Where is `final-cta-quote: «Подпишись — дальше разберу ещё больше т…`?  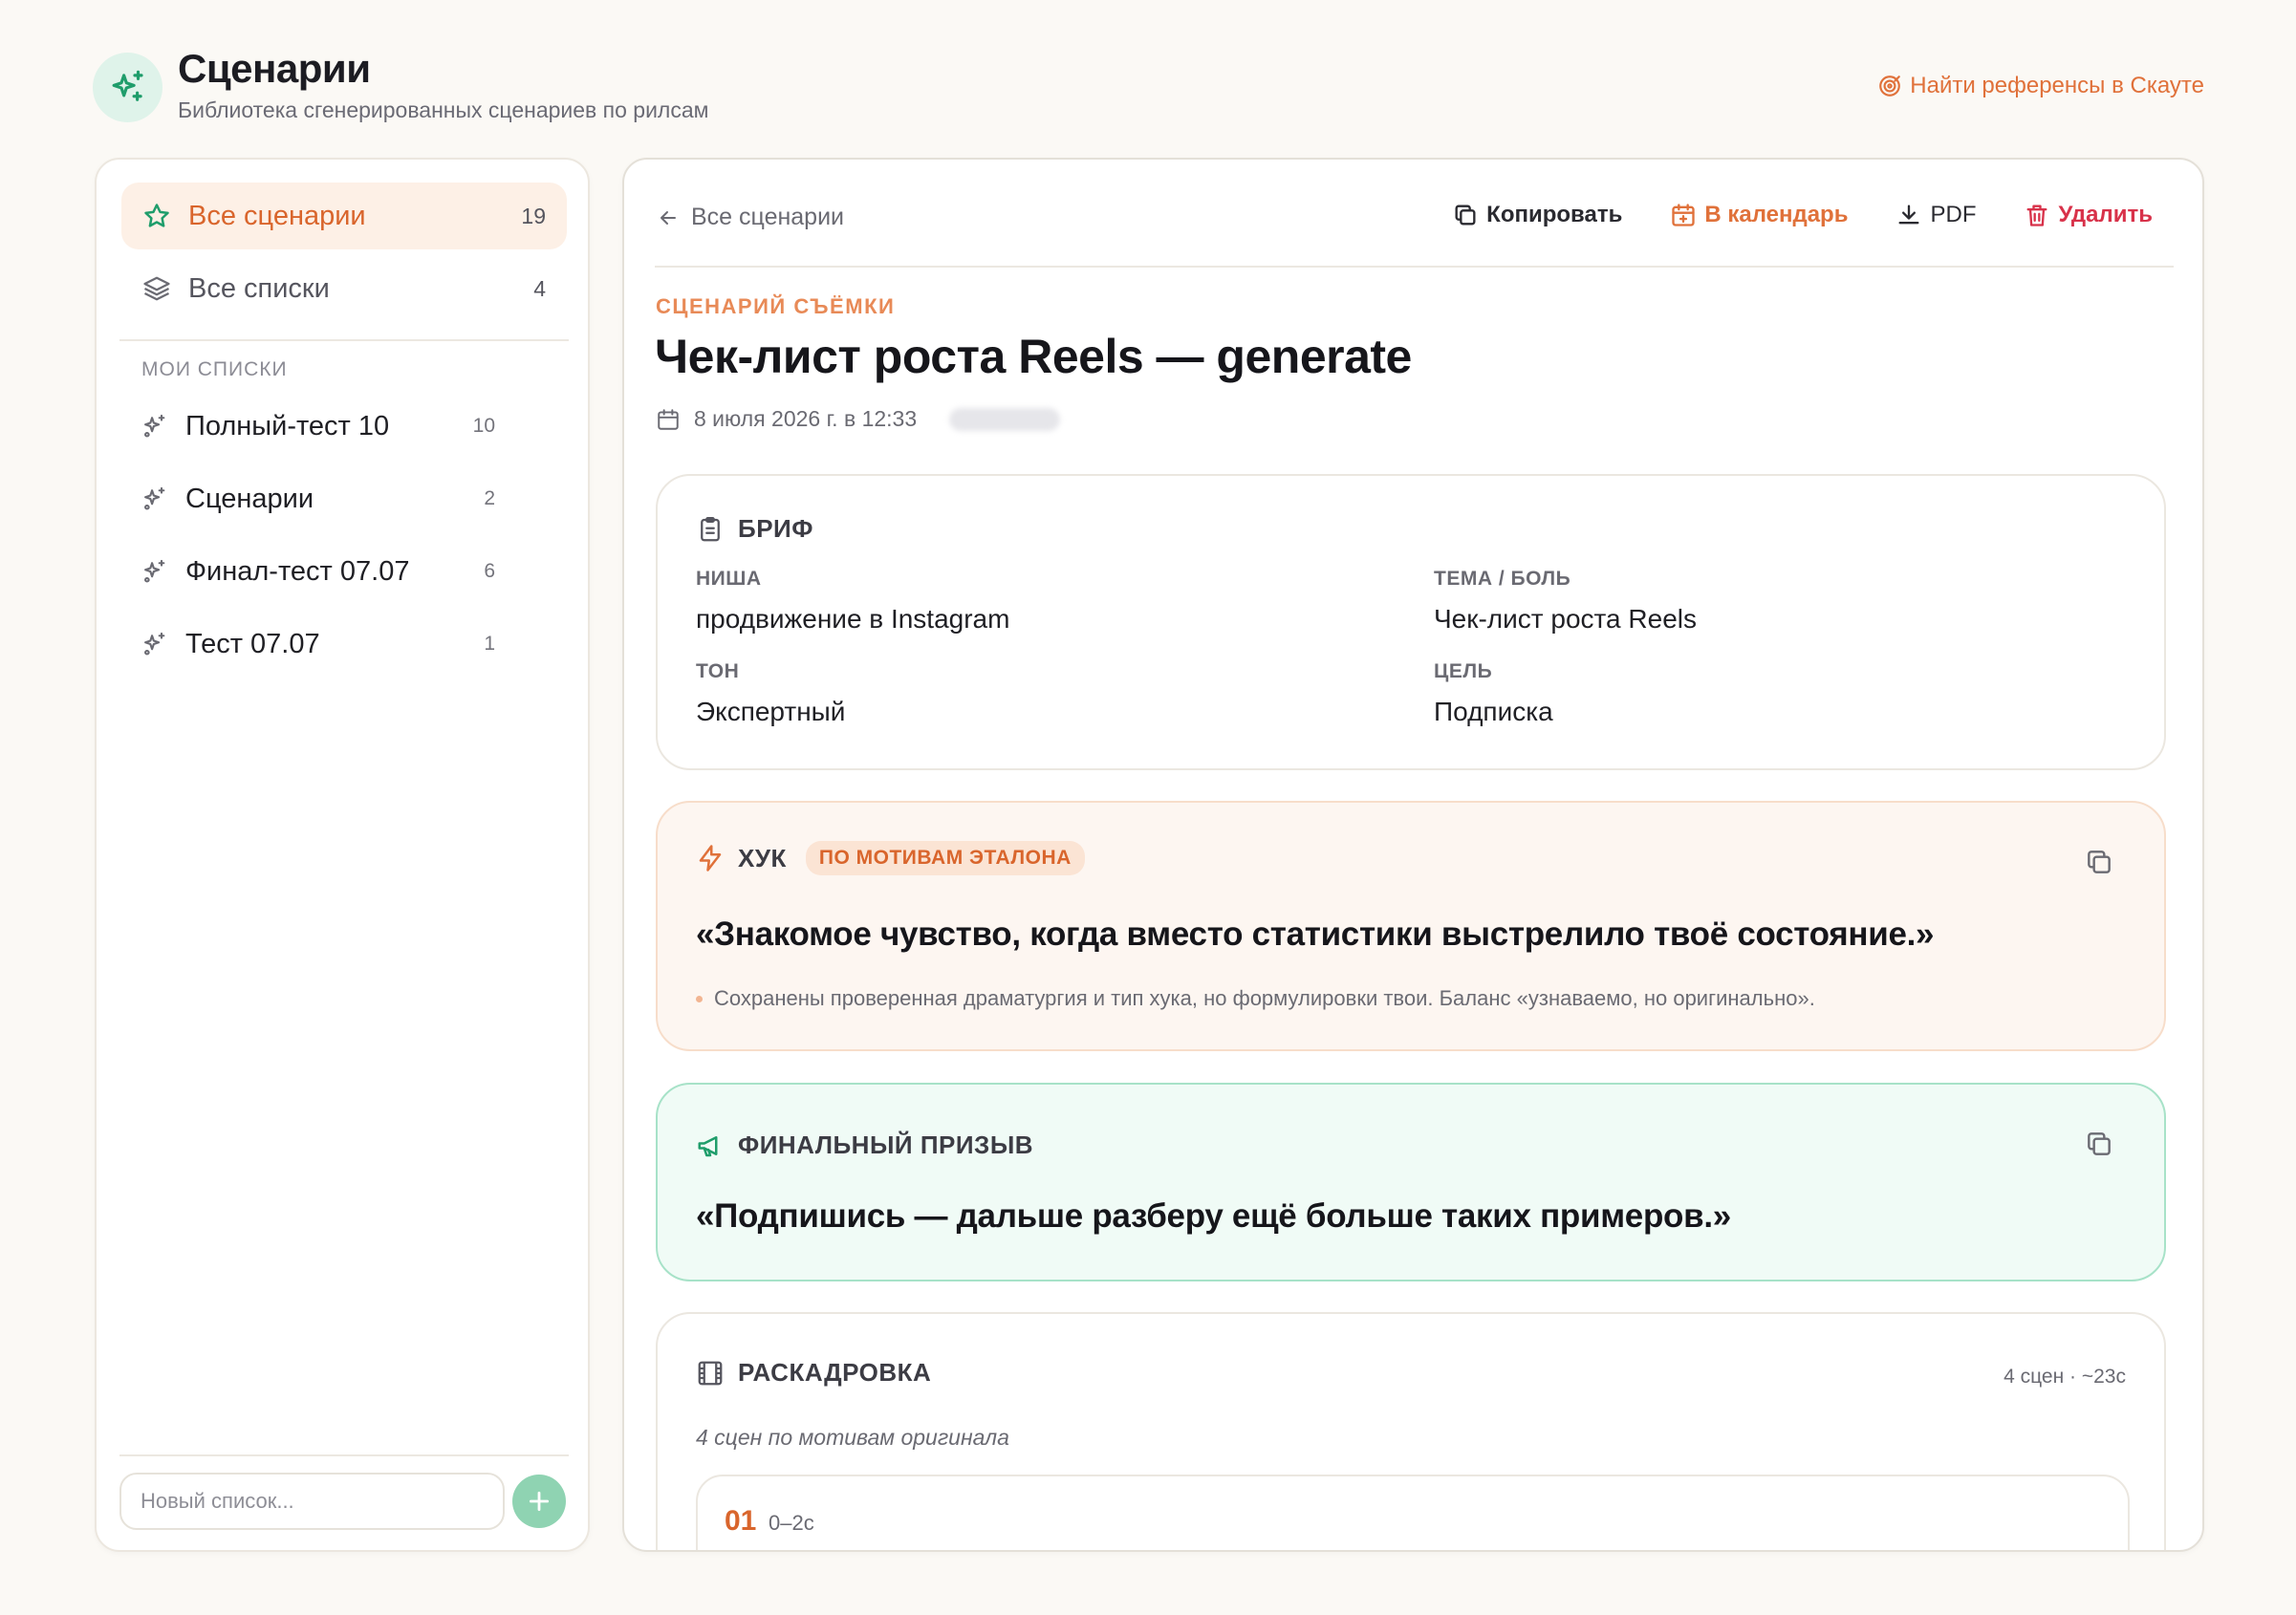 final-cta-quote: «Подпишись — дальше разберу ещё больше т… is located at coordinates (1213, 1216).